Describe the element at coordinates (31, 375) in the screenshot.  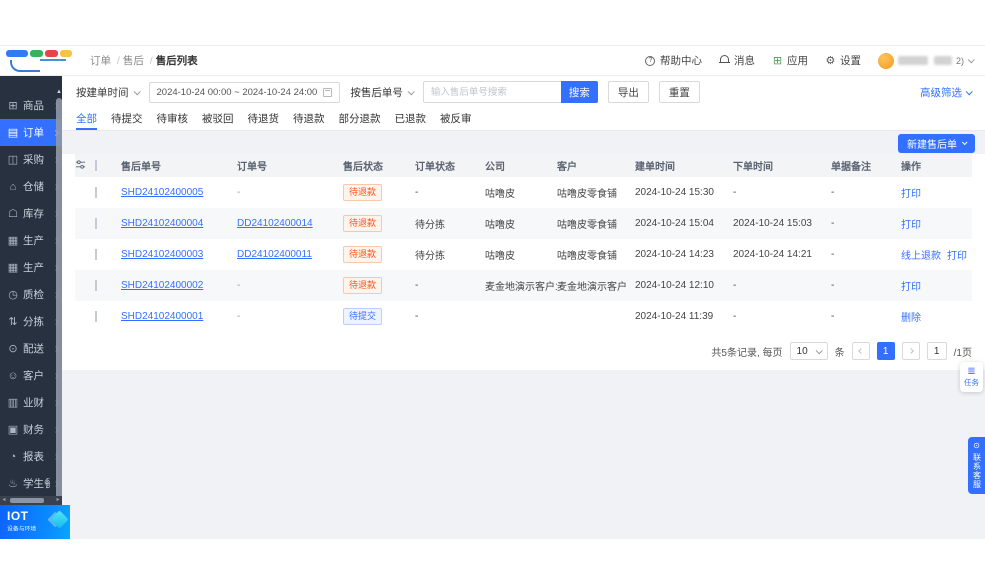
I see `sidebar-item: ☺ 客户` at that location.